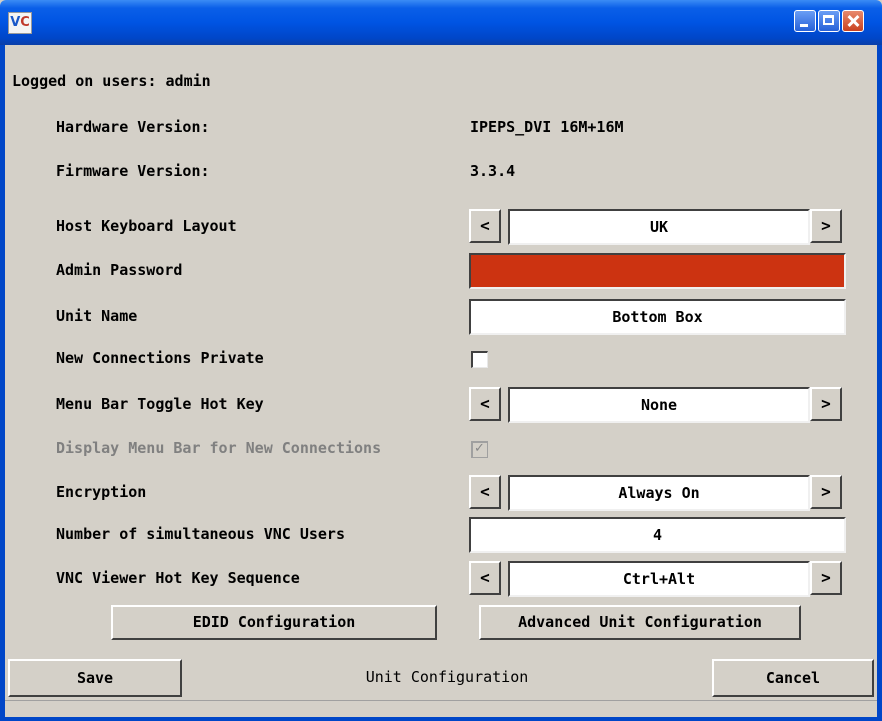 This screenshot has height=721, width=882. Describe the element at coordinates (441, 708) in the screenshot. I see `status-bar` at that location.